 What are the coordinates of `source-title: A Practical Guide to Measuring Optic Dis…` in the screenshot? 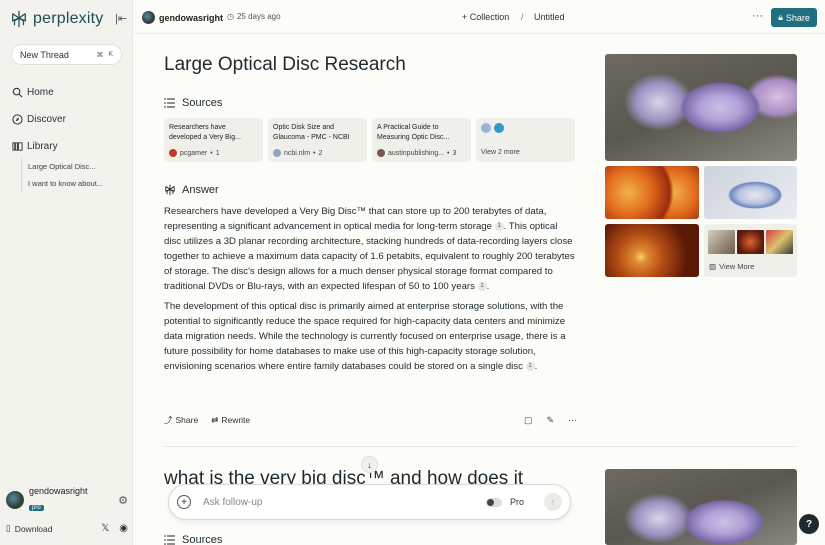 It's located at (413, 132).